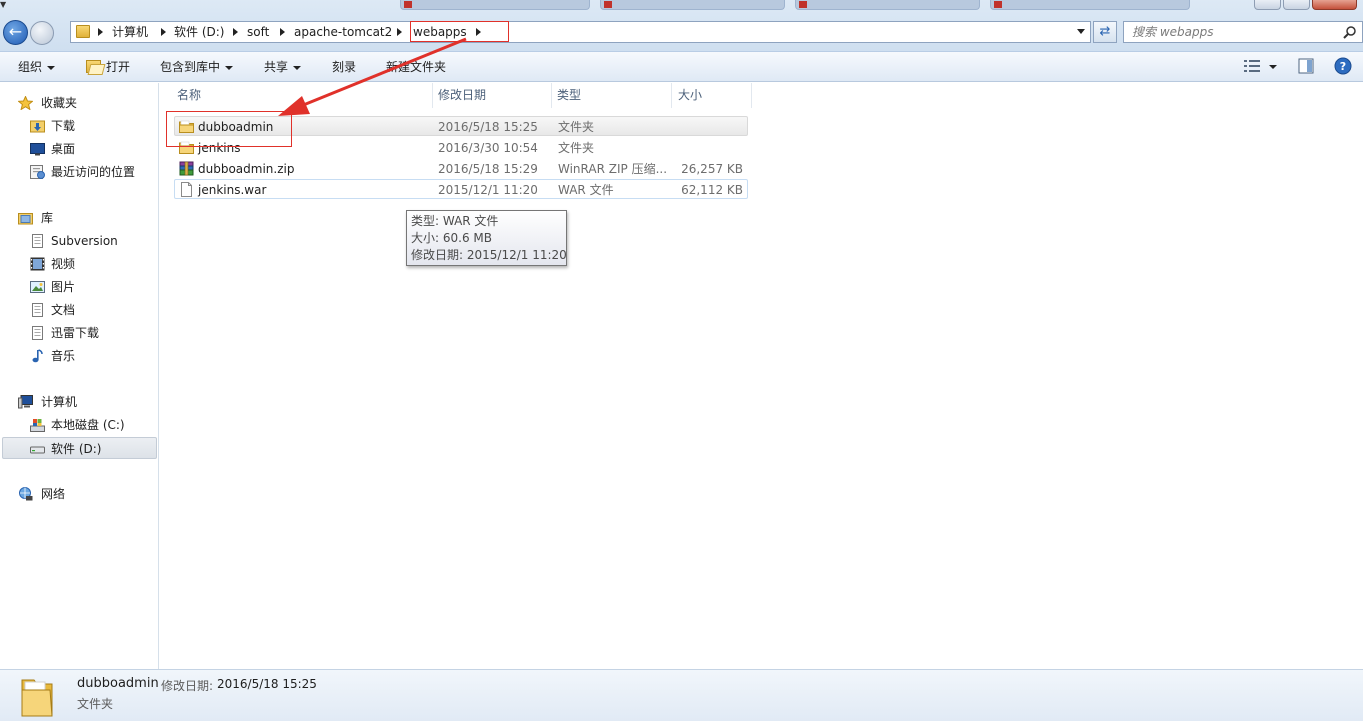 This screenshot has height=721, width=1363. Describe the element at coordinates (26, 494) in the screenshot. I see `network-icon` at that location.